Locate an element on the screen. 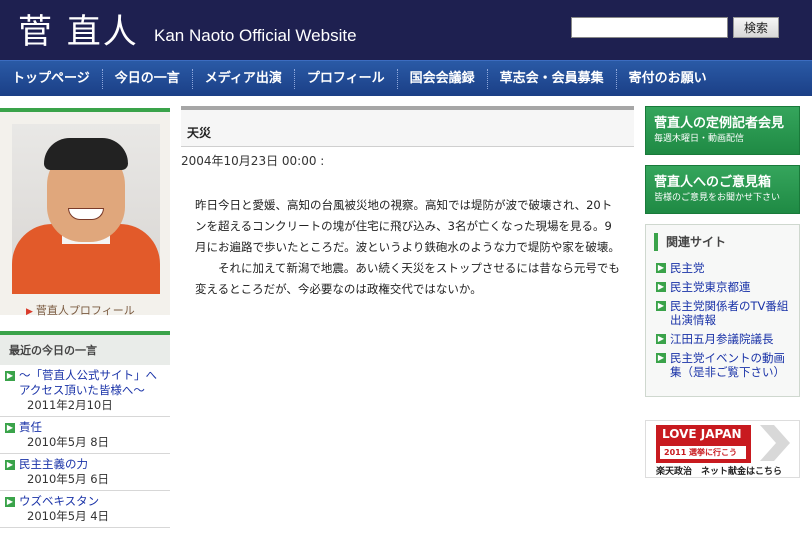  list-item: ▶ ウズベキスタン 2010年5月 4日 is located at coordinates (85, 509).